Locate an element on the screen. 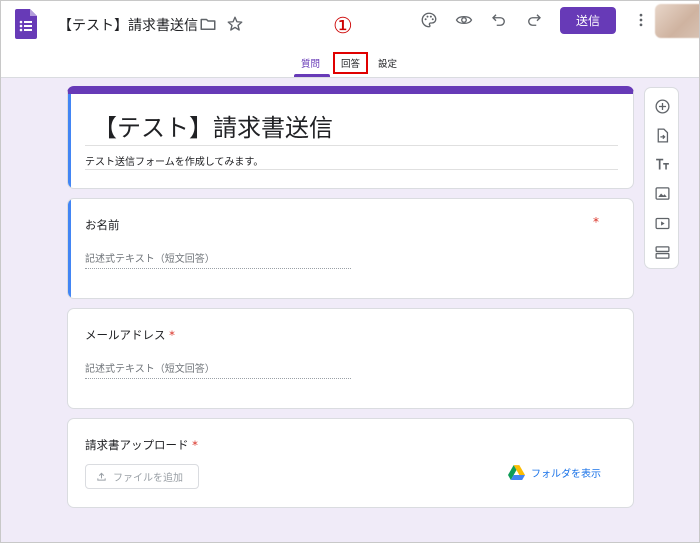 The height and width of the screenshot is (543, 700). question-label: 請求書アップロード is located at coordinates (137, 445).